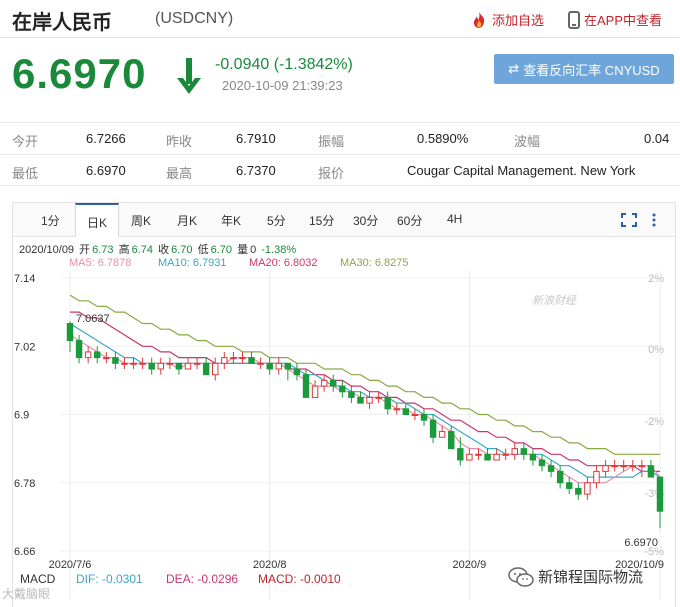 The height and width of the screenshot is (607, 680). What do you see at coordinates (97, 220) in the screenshot?
I see `tab-daily: 日K` at bounding box center [97, 220].